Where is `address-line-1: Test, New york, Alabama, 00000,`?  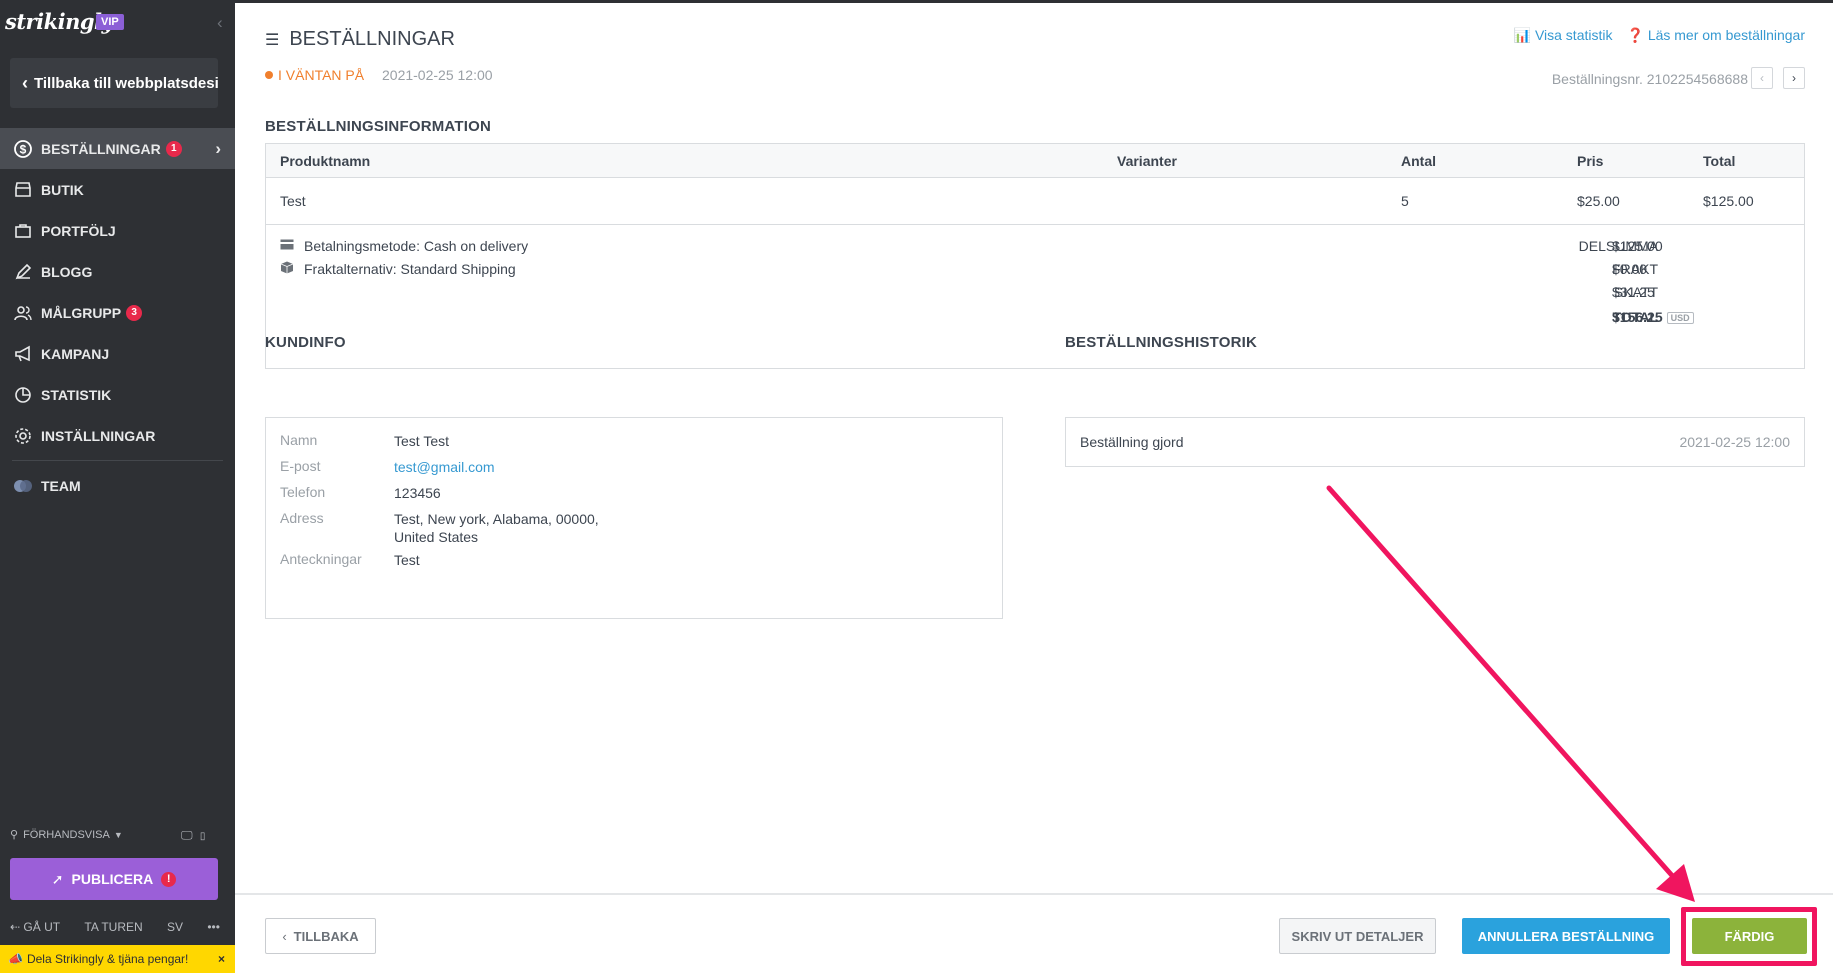 address-line-1: Test, New york, Alabama, 00000, is located at coordinates (496, 519).